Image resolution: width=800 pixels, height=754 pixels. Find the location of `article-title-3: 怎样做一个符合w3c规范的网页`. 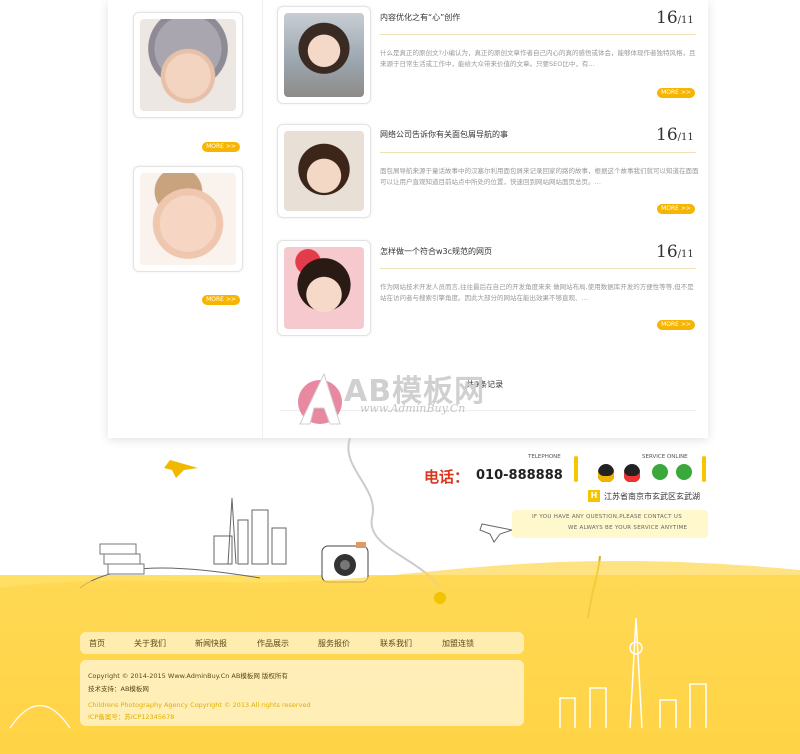

article-title-3: 怎样做一个符合w3c规范的网页 is located at coordinates (436, 251).